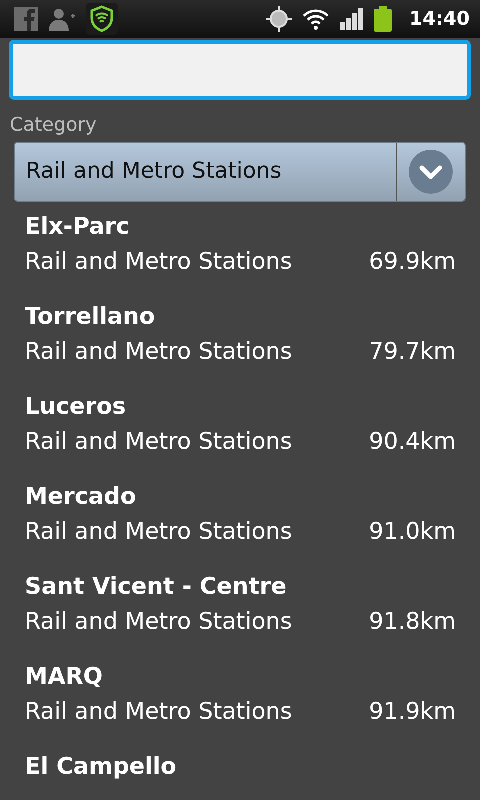 This screenshot has height=800, width=480. What do you see at coordinates (77, 227) in the screenshot?
I see `station-name: Elx-Parc` at bounding box center [77, 227].